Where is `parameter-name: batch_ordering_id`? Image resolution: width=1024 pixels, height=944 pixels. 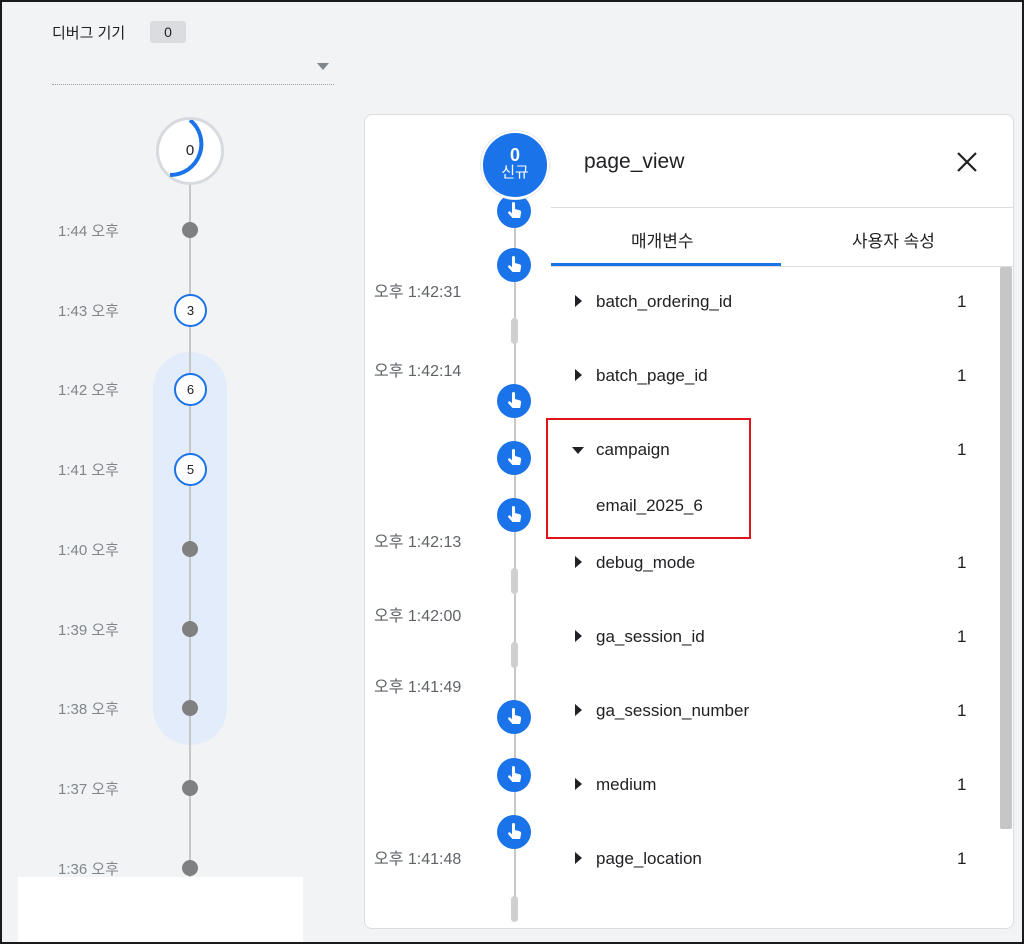
parameter-name: batch_ordering_id is located at coordinates (664, 301).